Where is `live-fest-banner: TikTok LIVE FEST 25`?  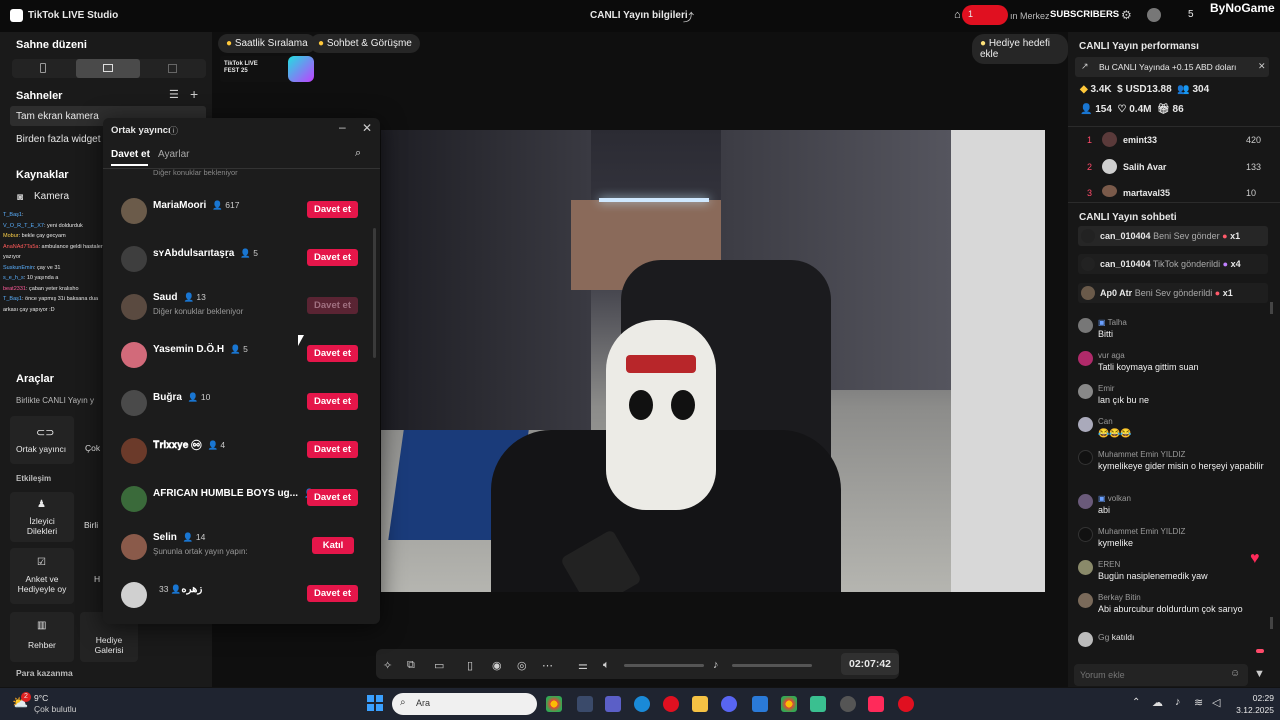
live-fest-banner: TikTok LIVE FEST 25 is located at coordinates (267, 69).